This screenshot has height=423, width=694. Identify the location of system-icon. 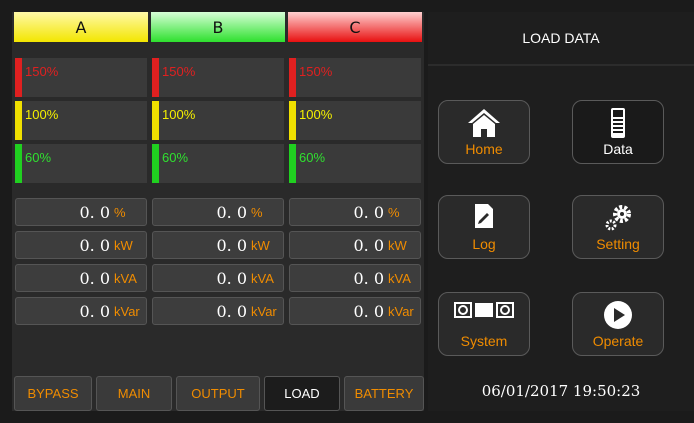
(484, 315).